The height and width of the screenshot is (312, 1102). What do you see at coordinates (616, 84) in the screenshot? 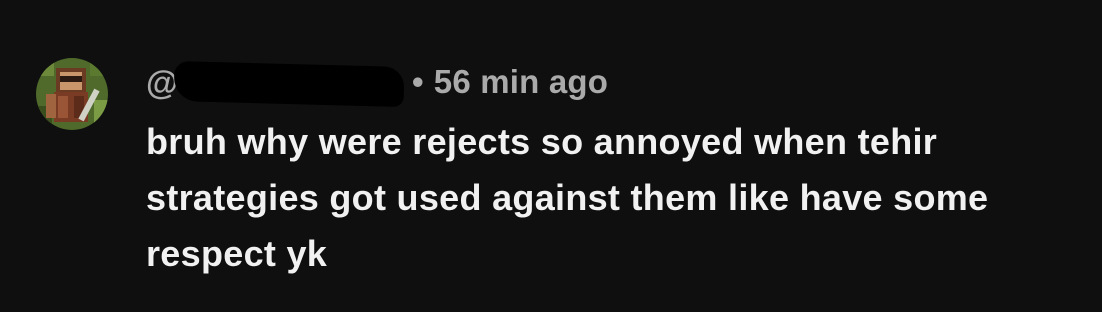
I see `comment-meta: @ • 56 min ago` at bounding box center [616, 84].